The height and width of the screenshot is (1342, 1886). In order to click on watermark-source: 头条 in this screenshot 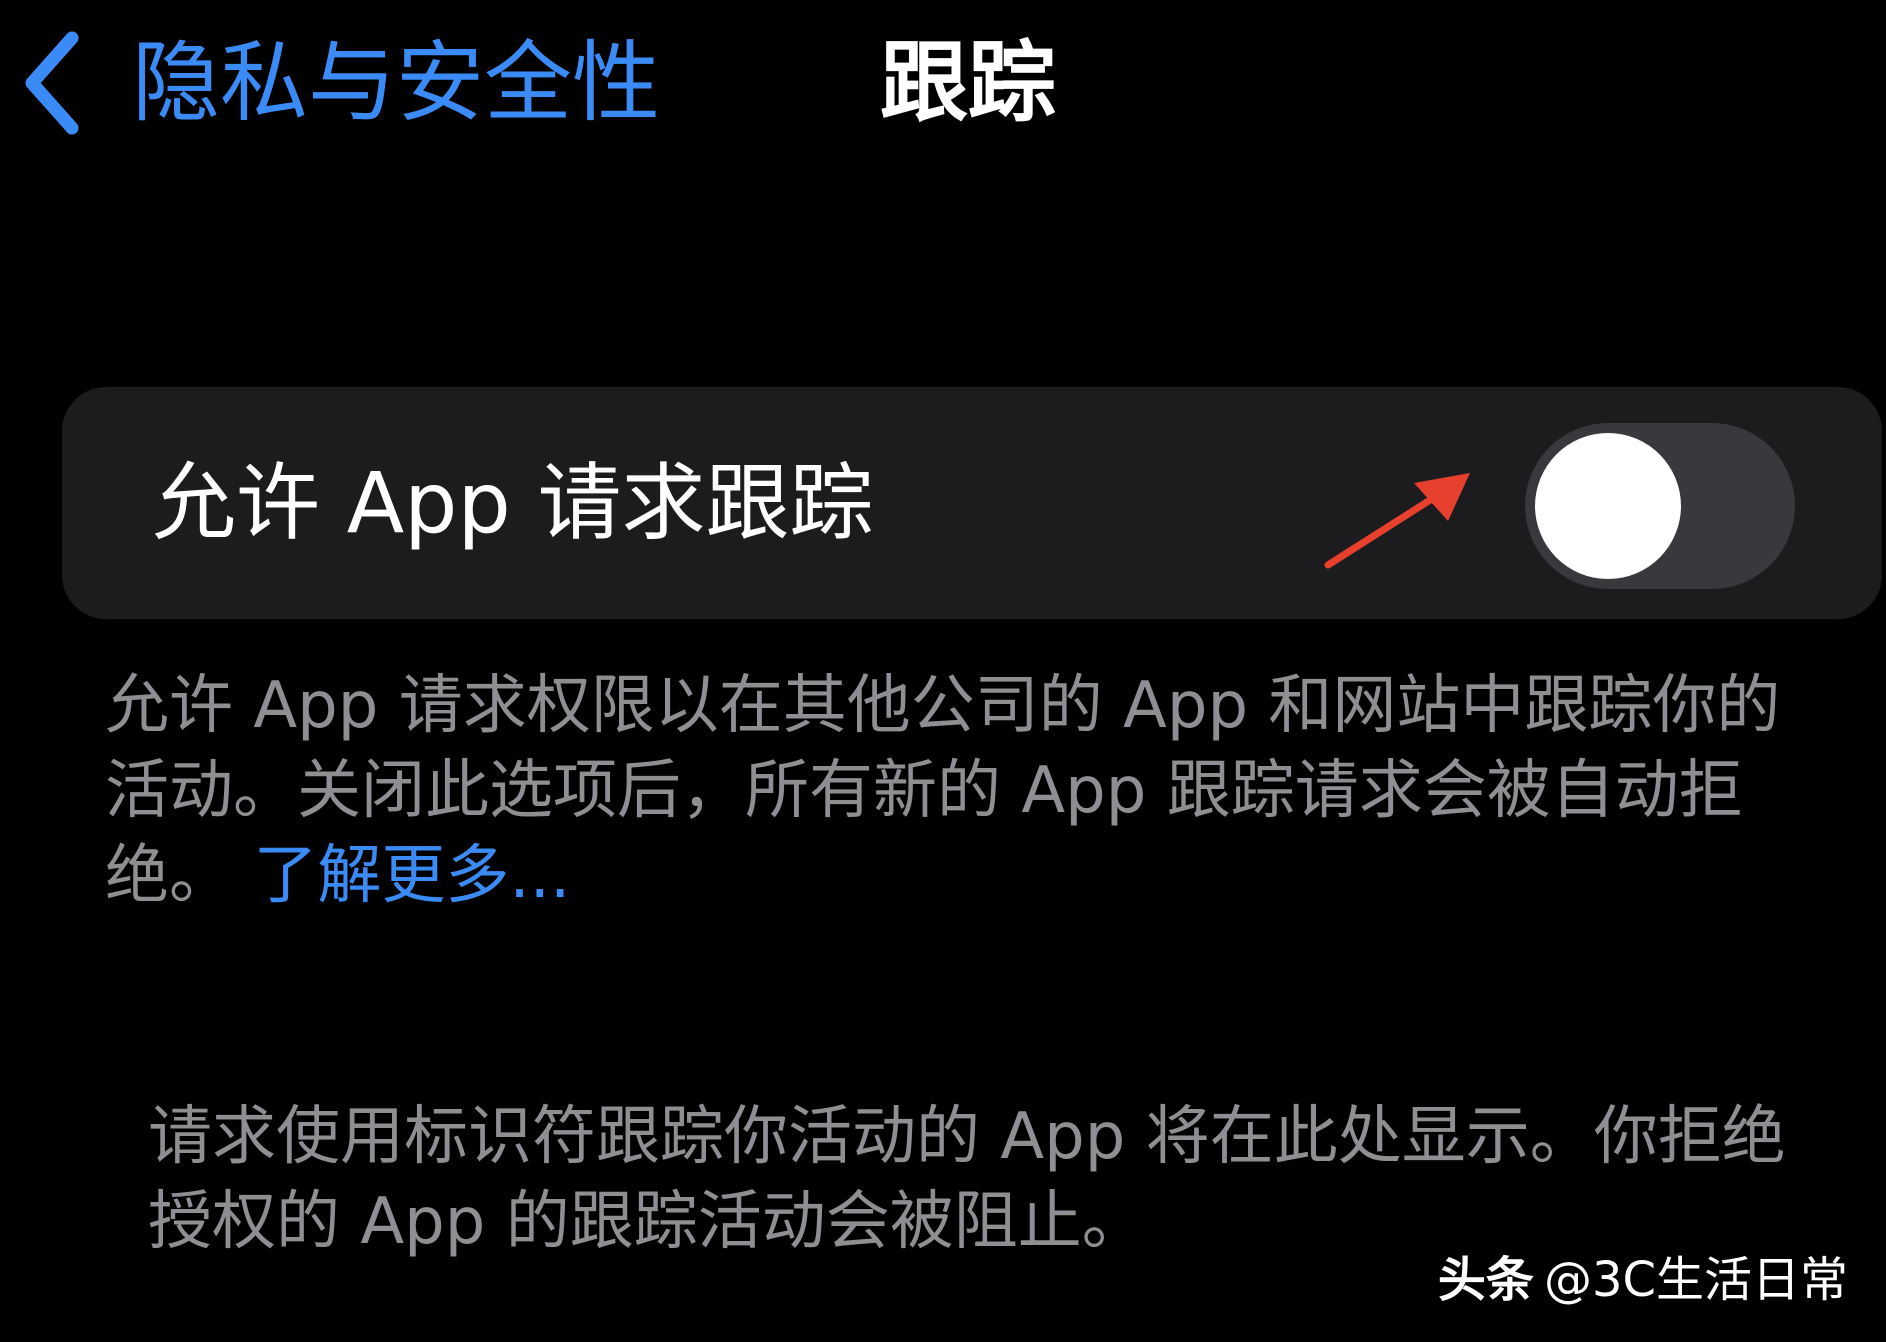, I will do `click(1485, 1280)`.